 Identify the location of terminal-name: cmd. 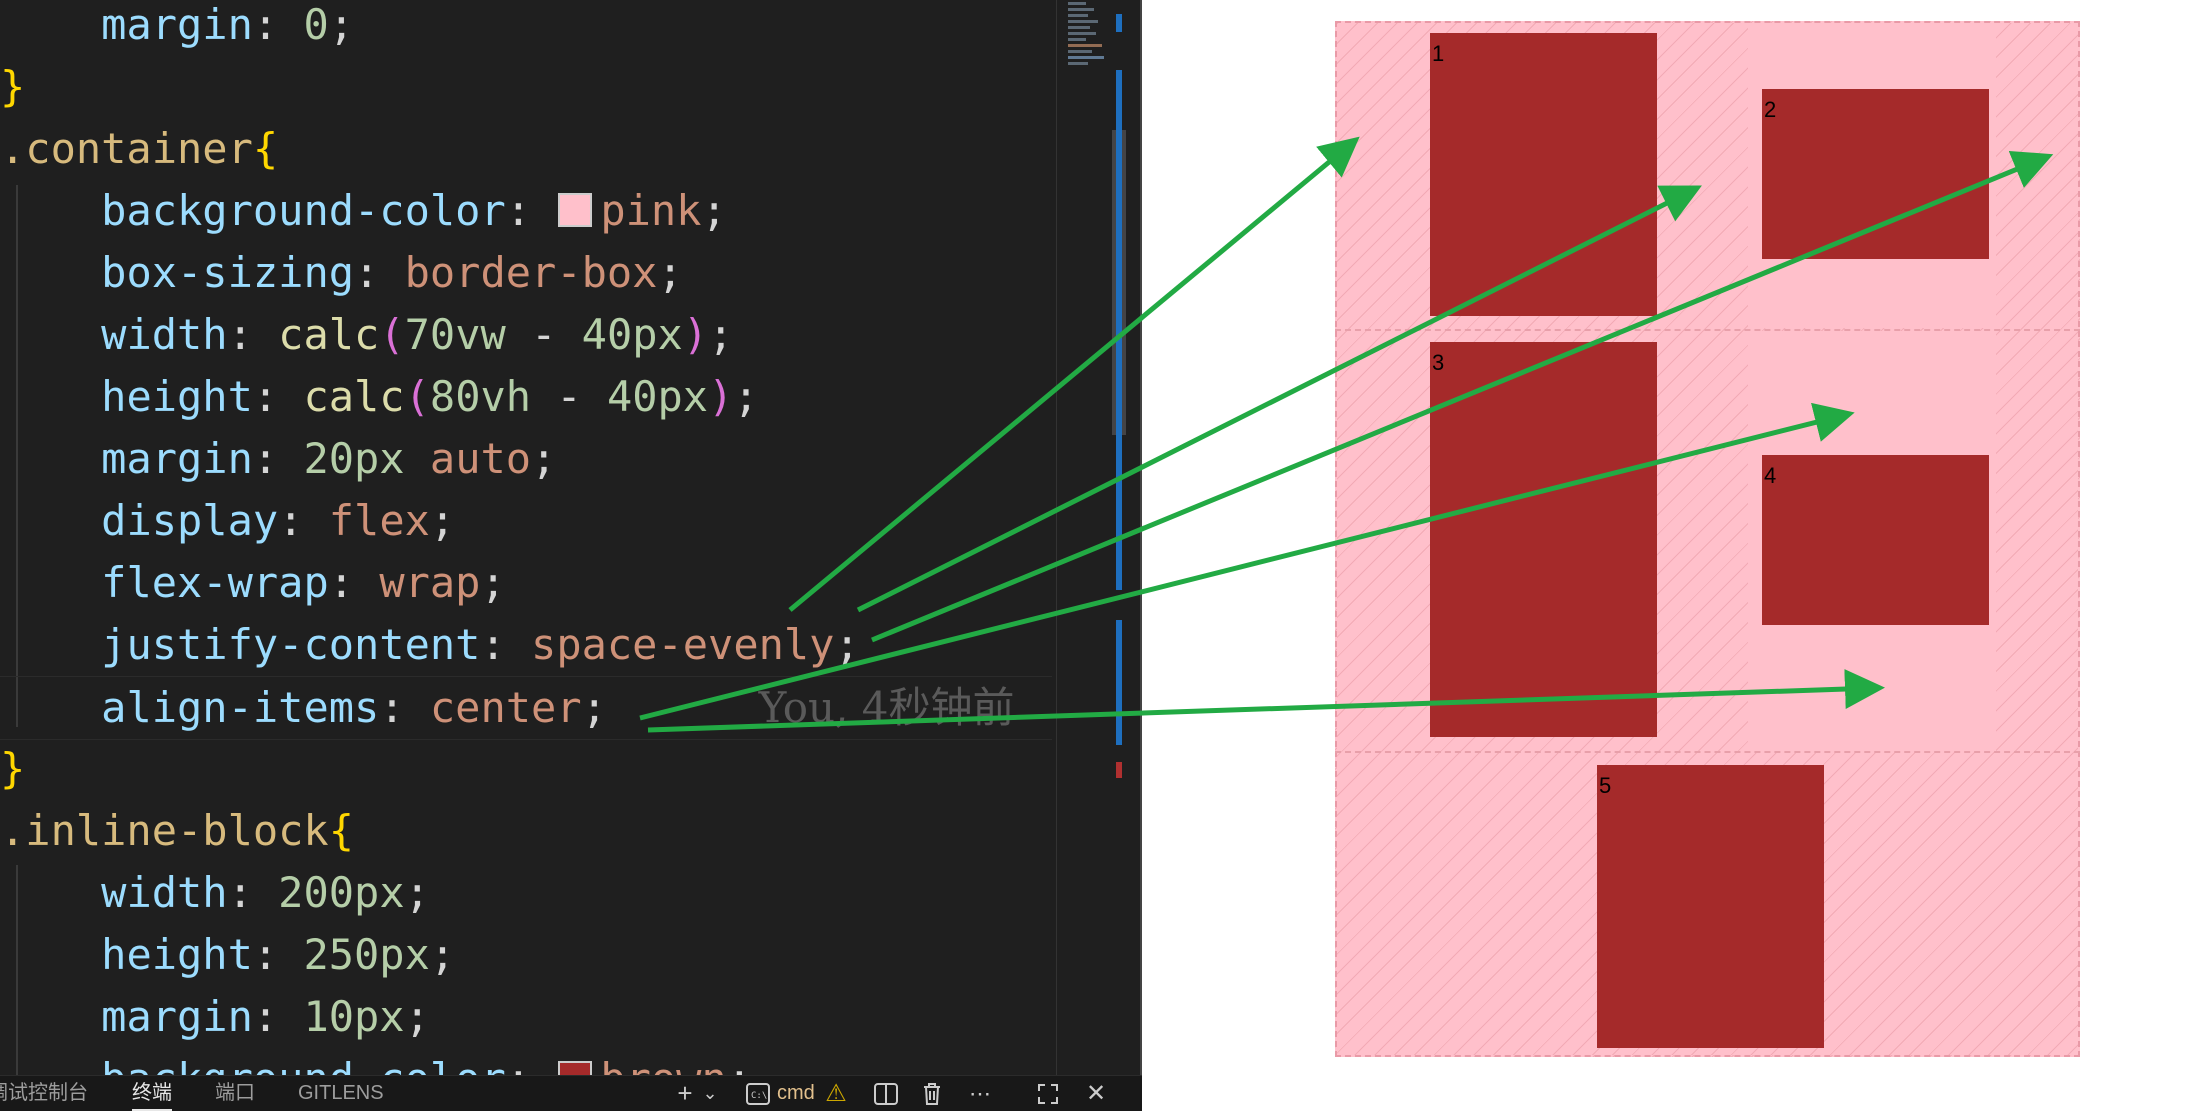
(796, 1093).